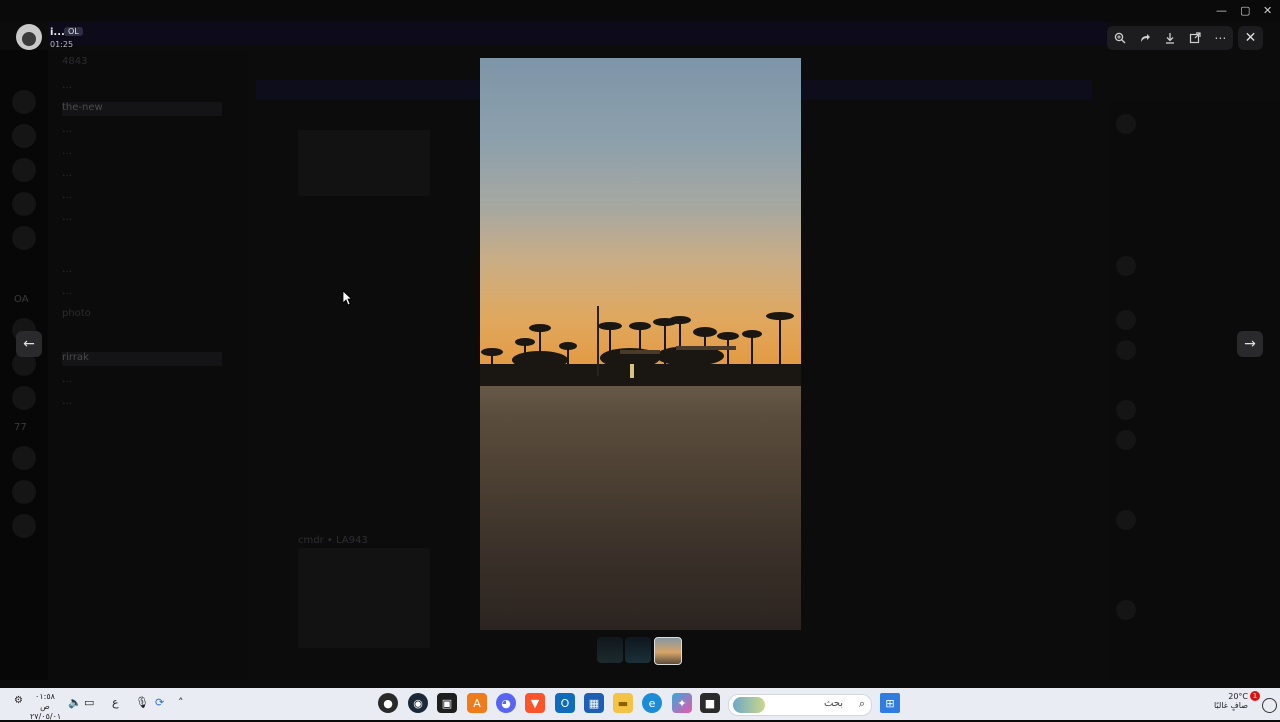  Describe the element at coordinates (668, 651) in the screenshot. I see `thumbnail-sunset-photo` at that location.